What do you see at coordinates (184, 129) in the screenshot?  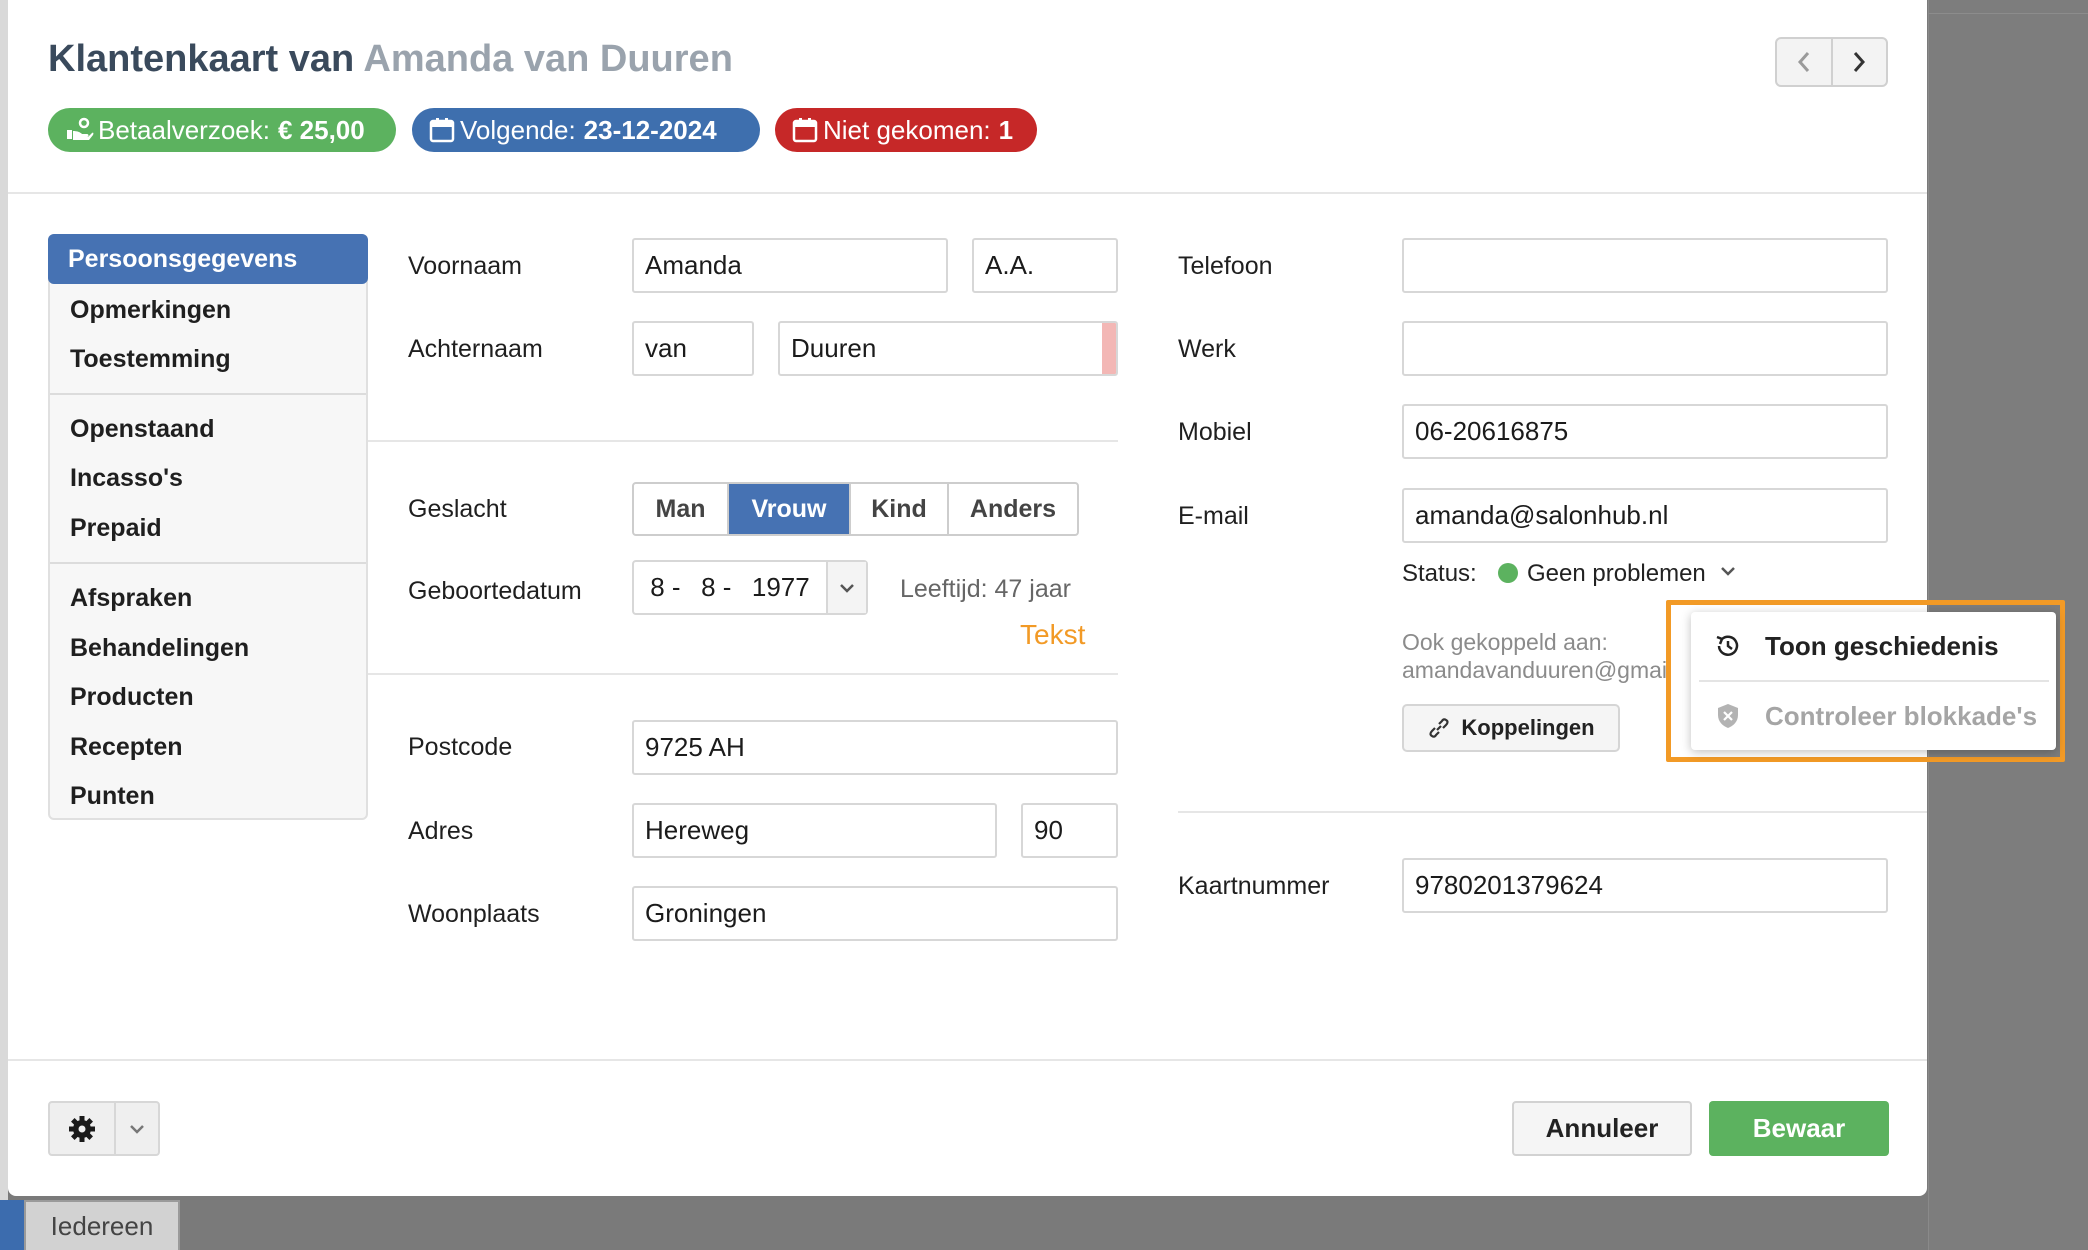 I see `payment-label: Betaalverzoek:` at bounding box center [184, 129].